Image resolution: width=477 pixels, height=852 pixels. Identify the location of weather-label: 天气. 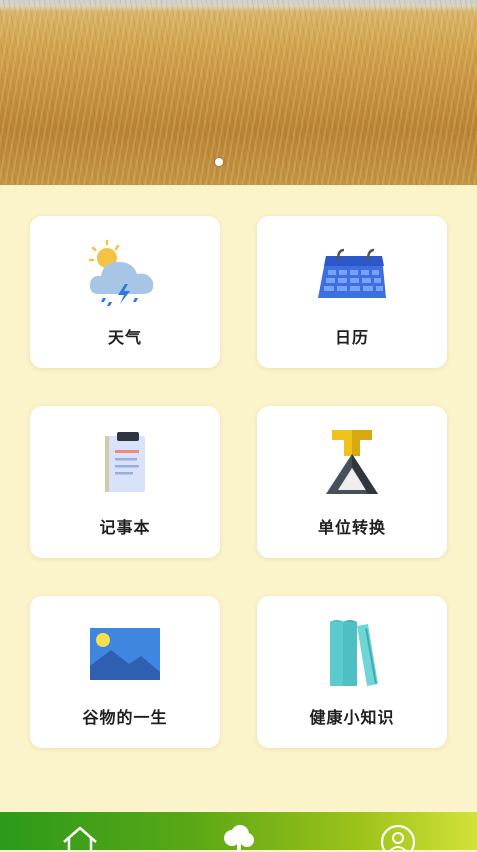
(124, 337).